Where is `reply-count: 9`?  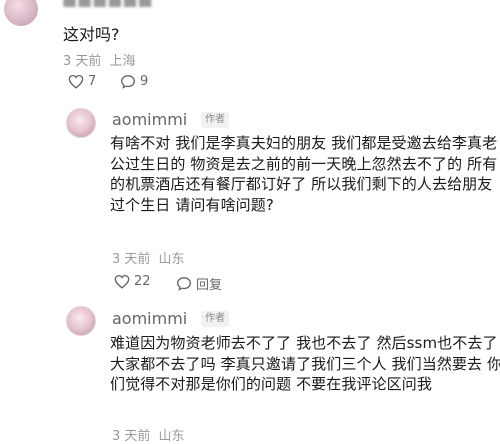 reply-count: 9 is located at coordinates (144, 81).